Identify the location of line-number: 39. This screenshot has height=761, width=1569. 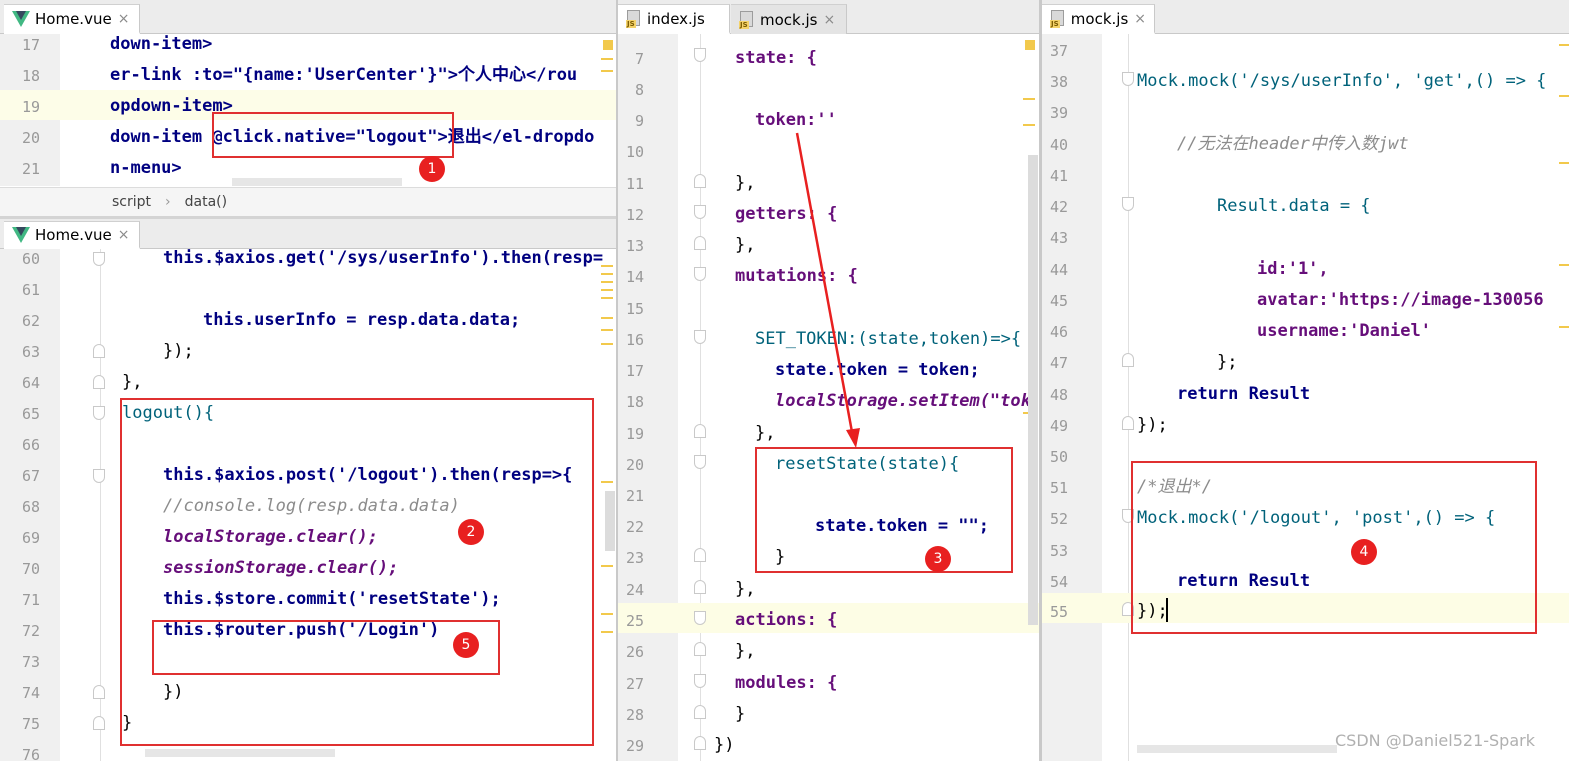
(1058, 113).